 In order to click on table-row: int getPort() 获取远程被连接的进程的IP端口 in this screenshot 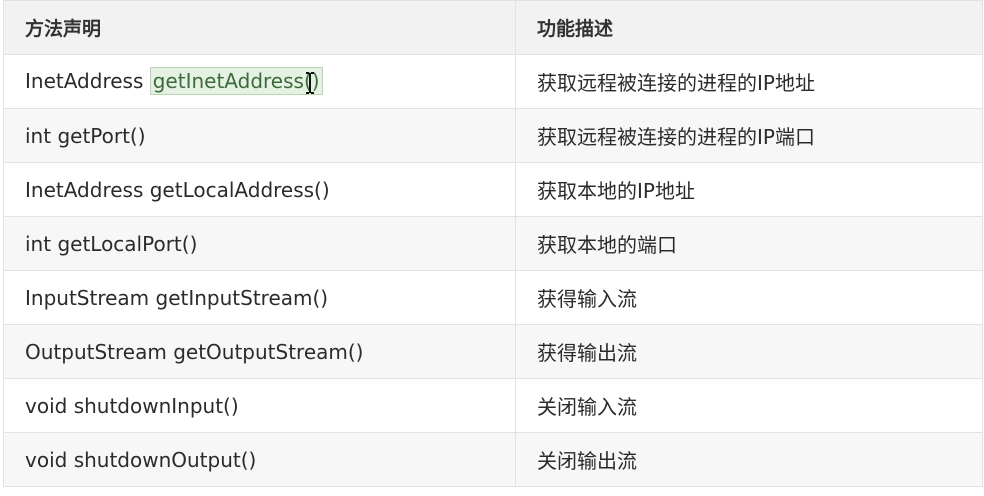, I will do `click(493, 135)`.